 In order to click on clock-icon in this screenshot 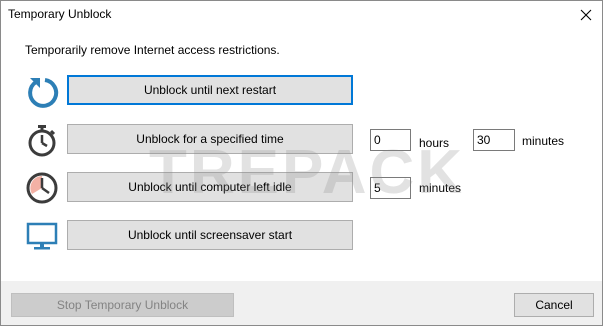, I will do `click(42, 188)`.